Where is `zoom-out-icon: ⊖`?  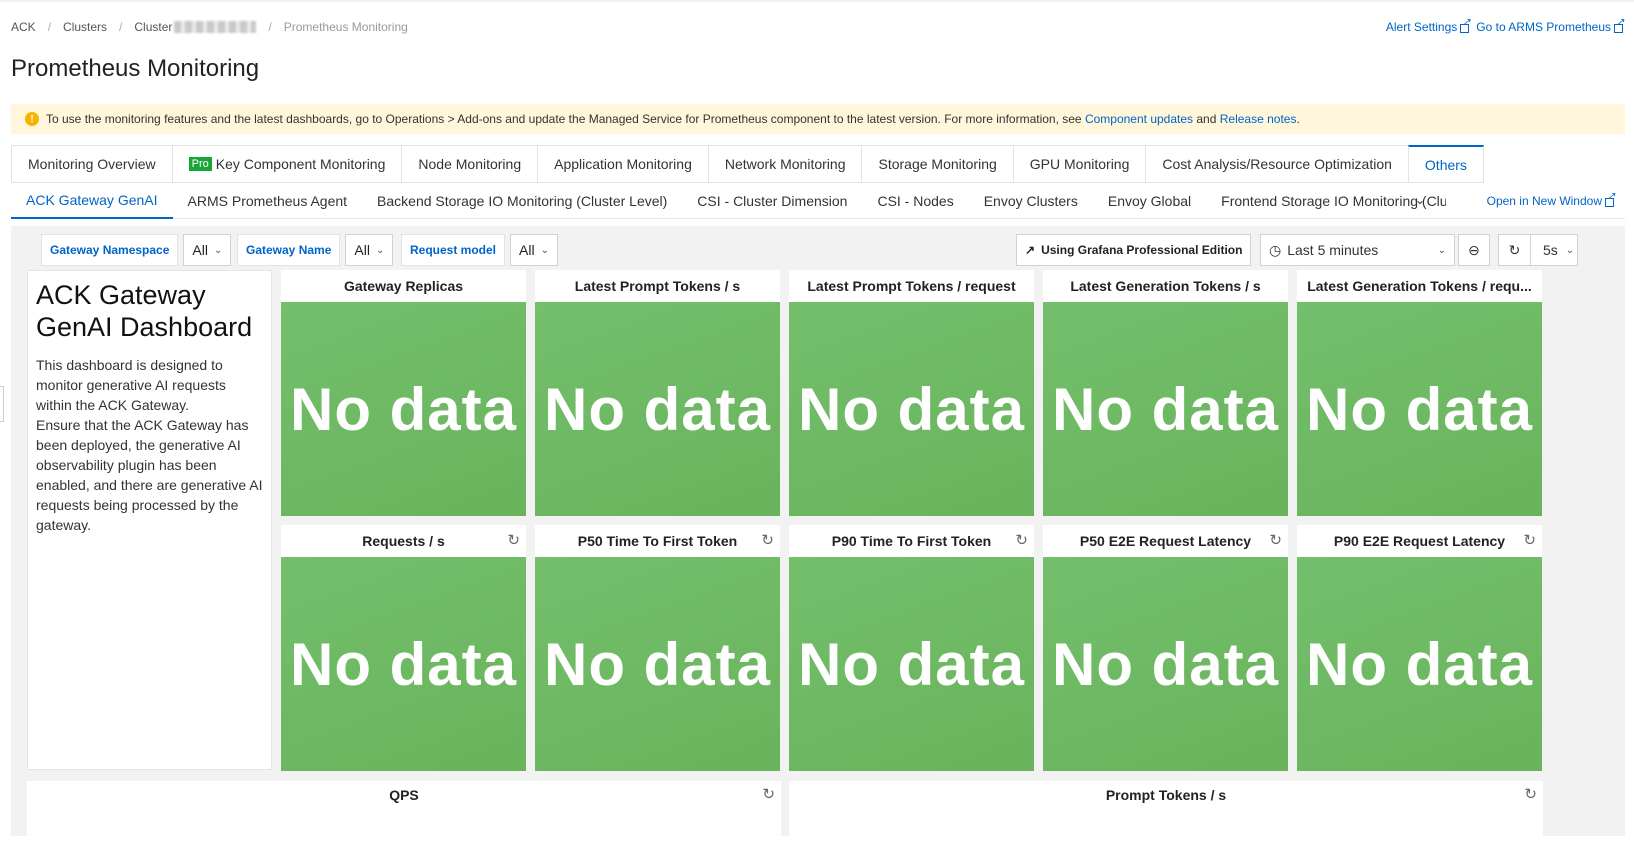
zoom-out-icon: ⊖ is located at coordinates (1474, 249).